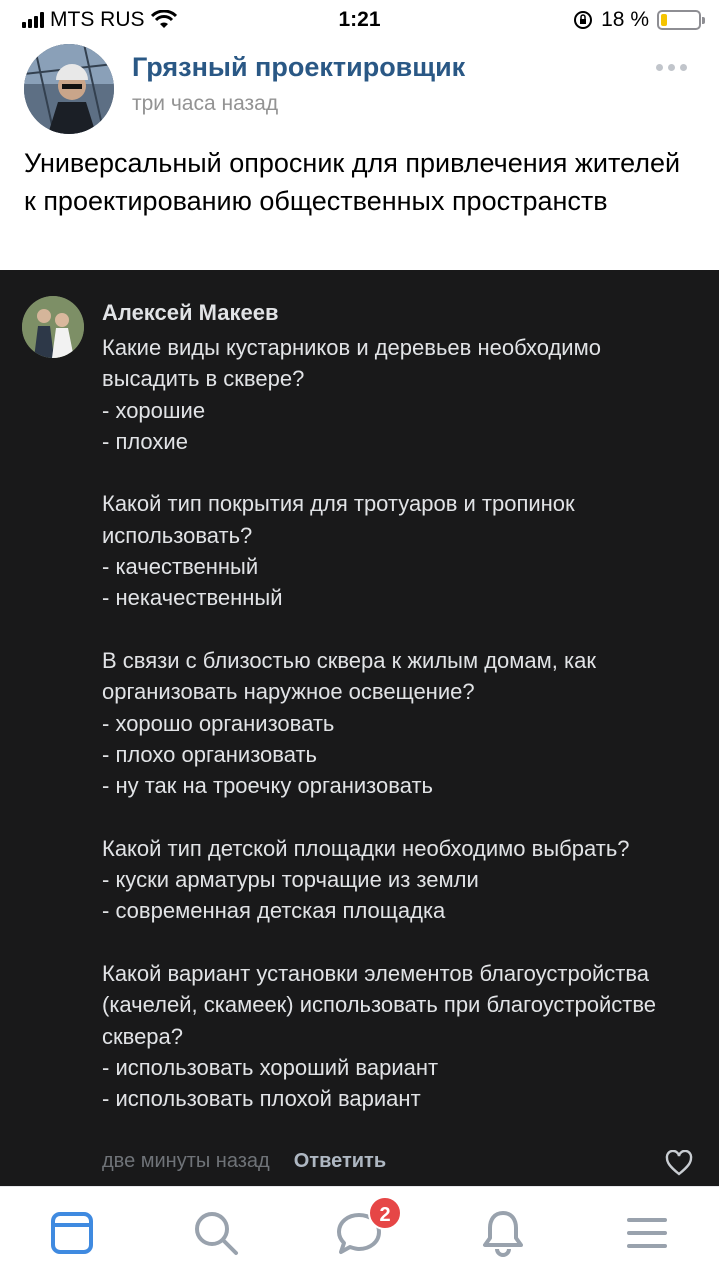  I want to click on messages-badge: 2, so click(385, 1213).